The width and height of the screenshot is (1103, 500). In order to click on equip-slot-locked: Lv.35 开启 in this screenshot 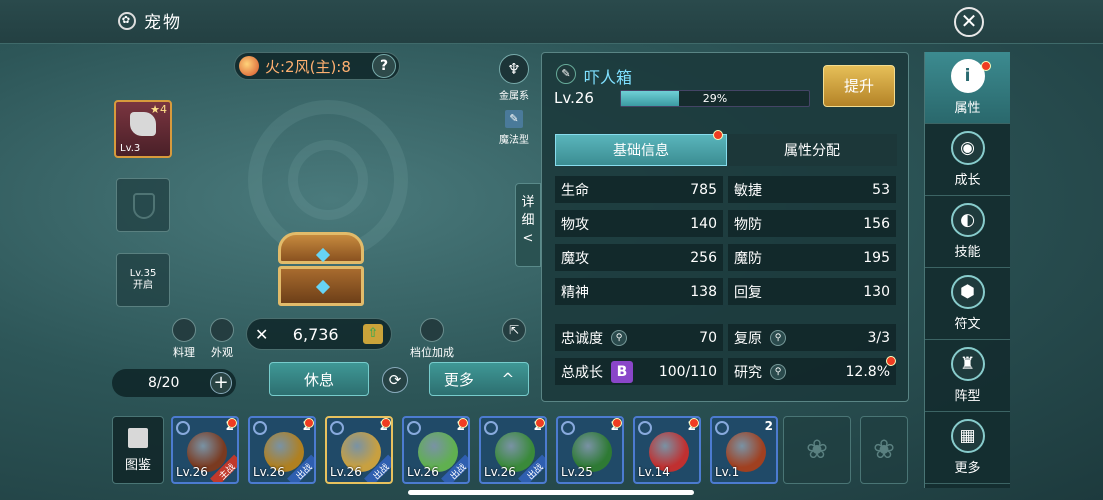, I will do `click(143, 280)`.